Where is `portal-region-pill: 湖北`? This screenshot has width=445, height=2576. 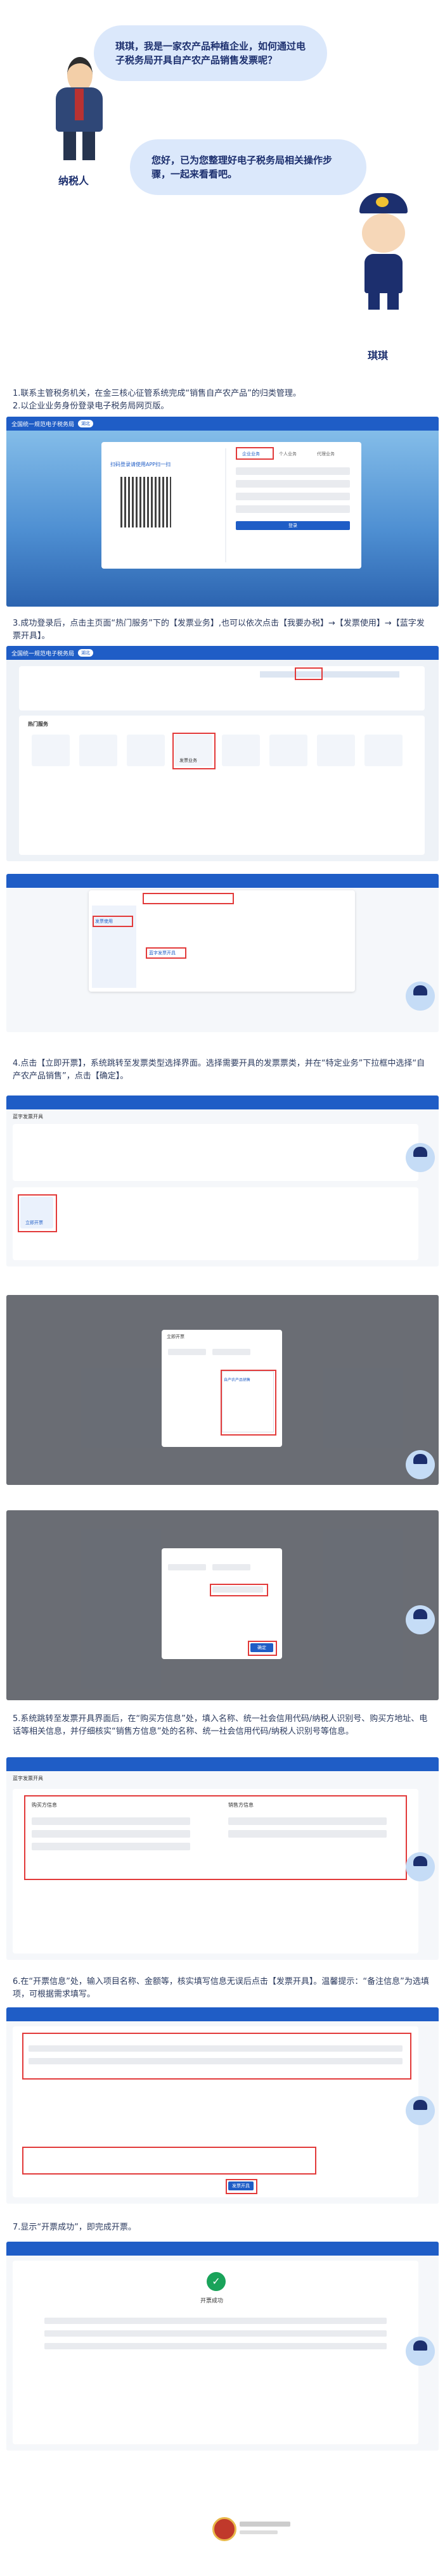 portal-region-pill: 湖北 is located at coordinates (86, 653).